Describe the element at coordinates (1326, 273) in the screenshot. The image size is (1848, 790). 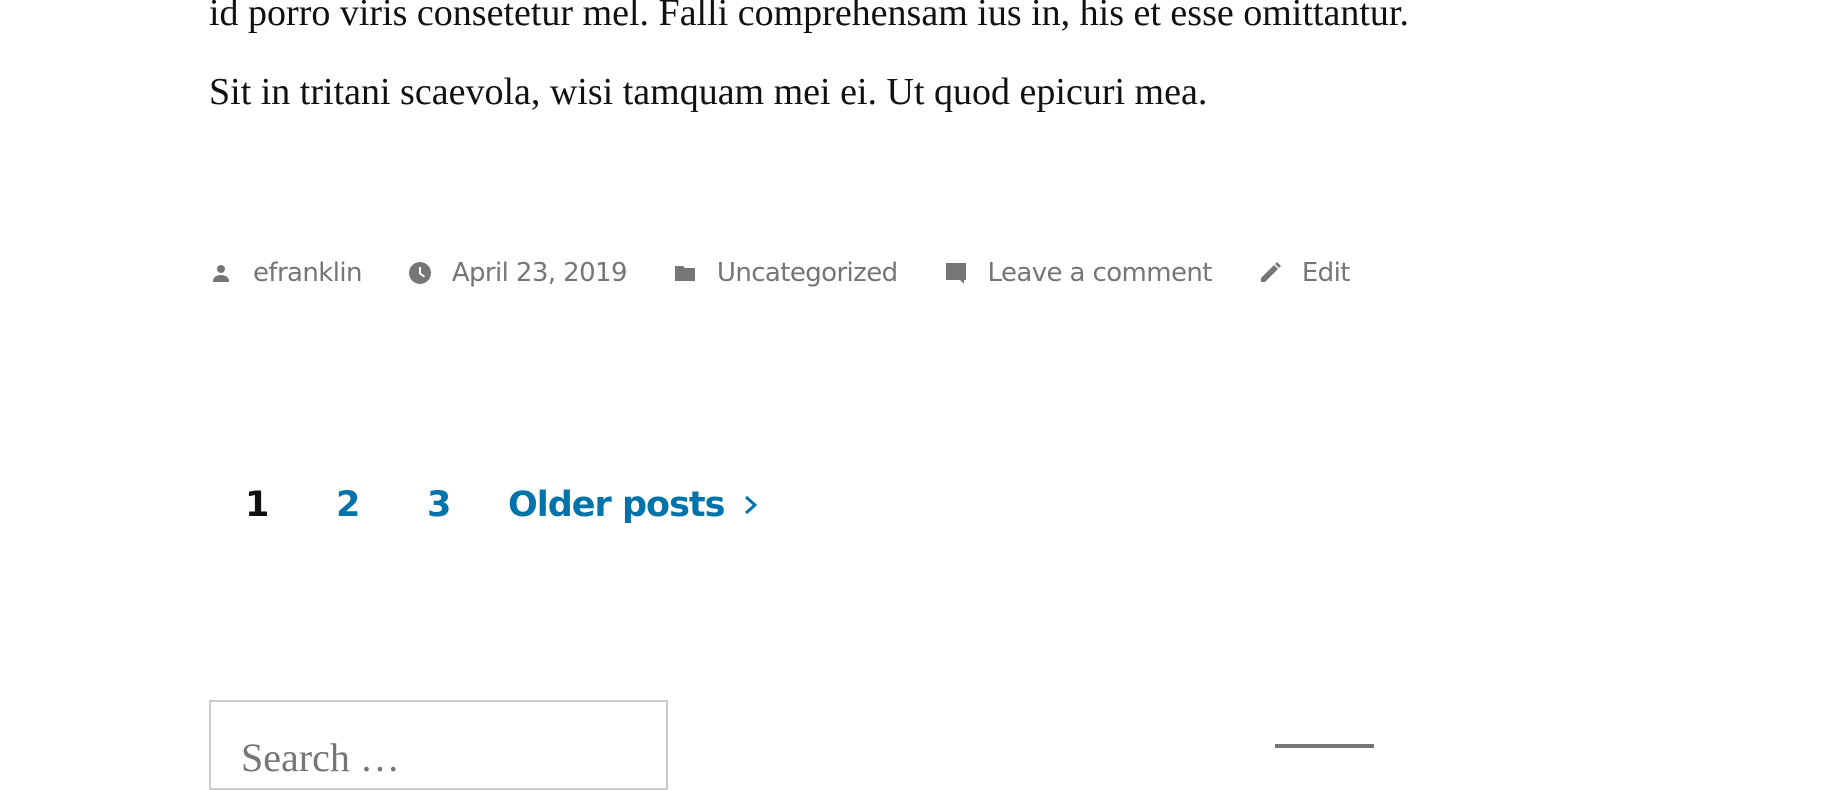
I see `edit-link: Edit` at that location.